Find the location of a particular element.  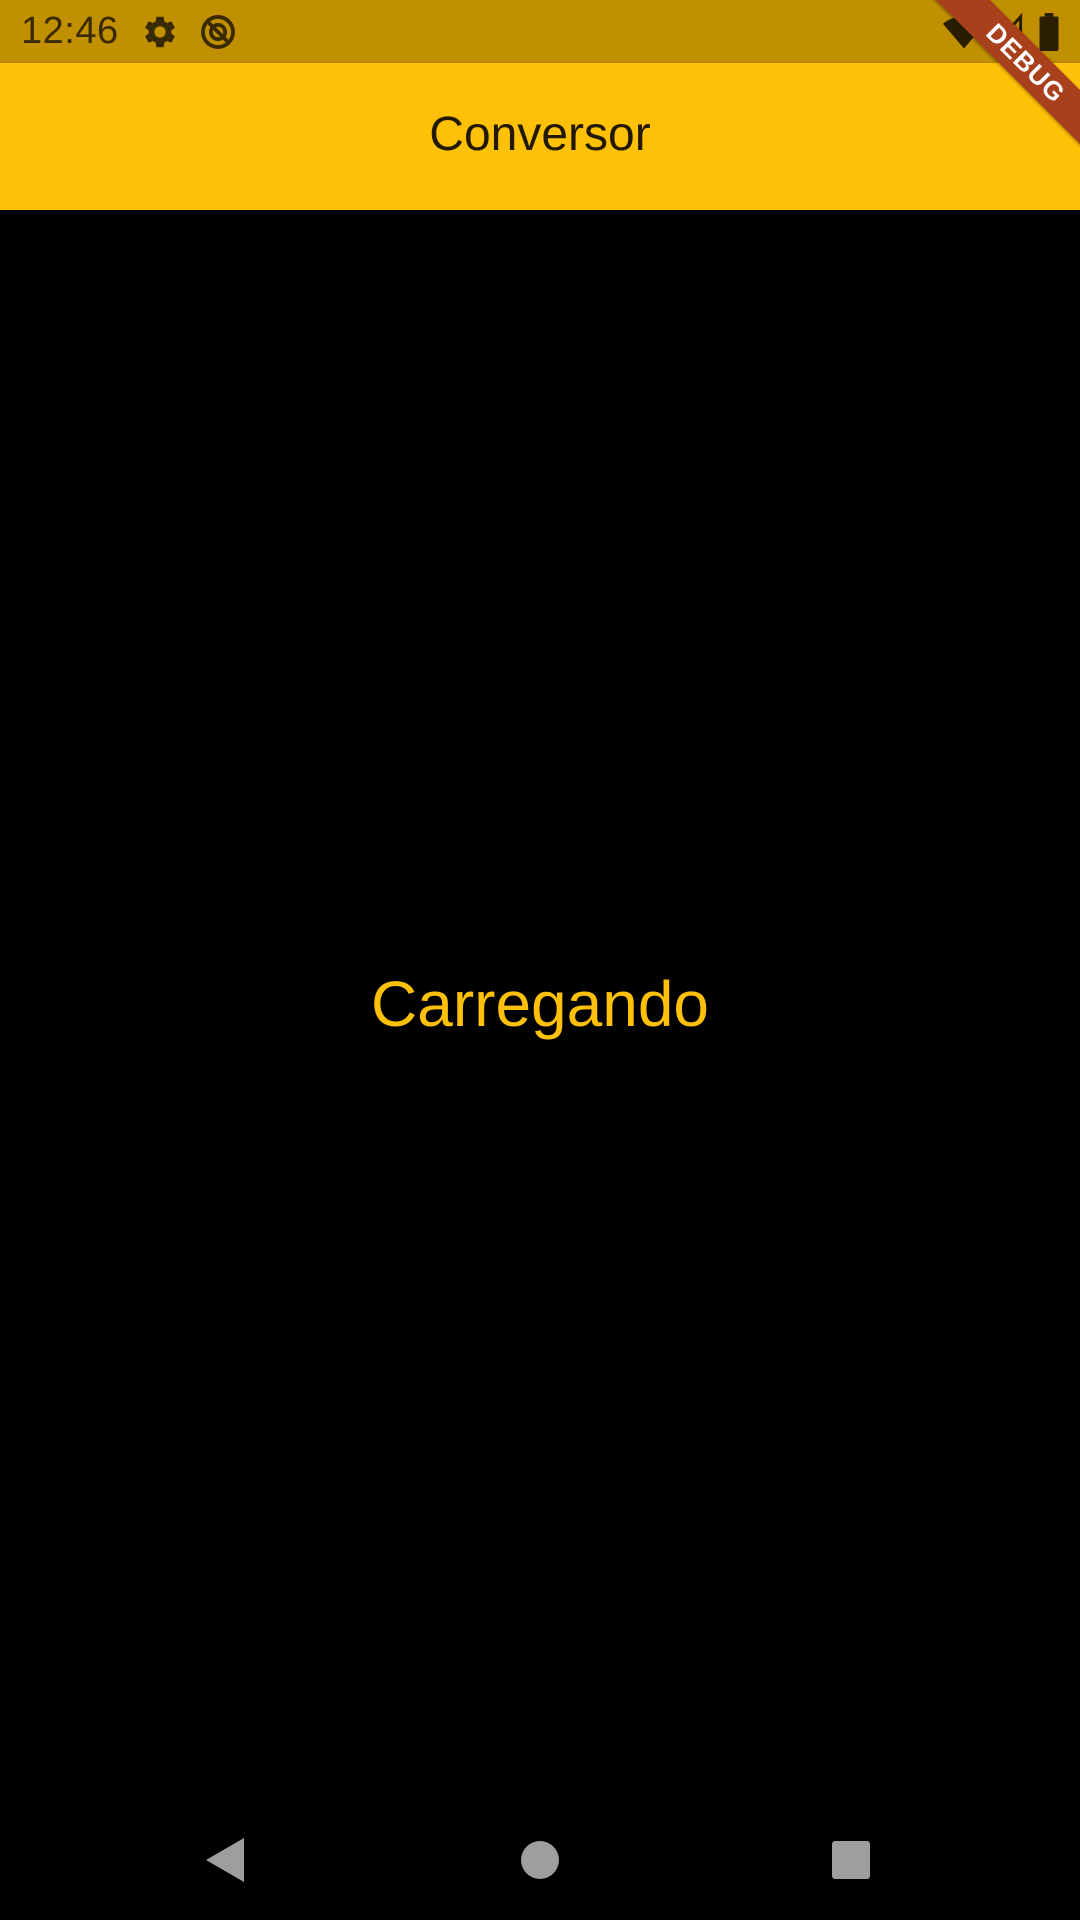

home-icon is located at coordinates (540, 1860).